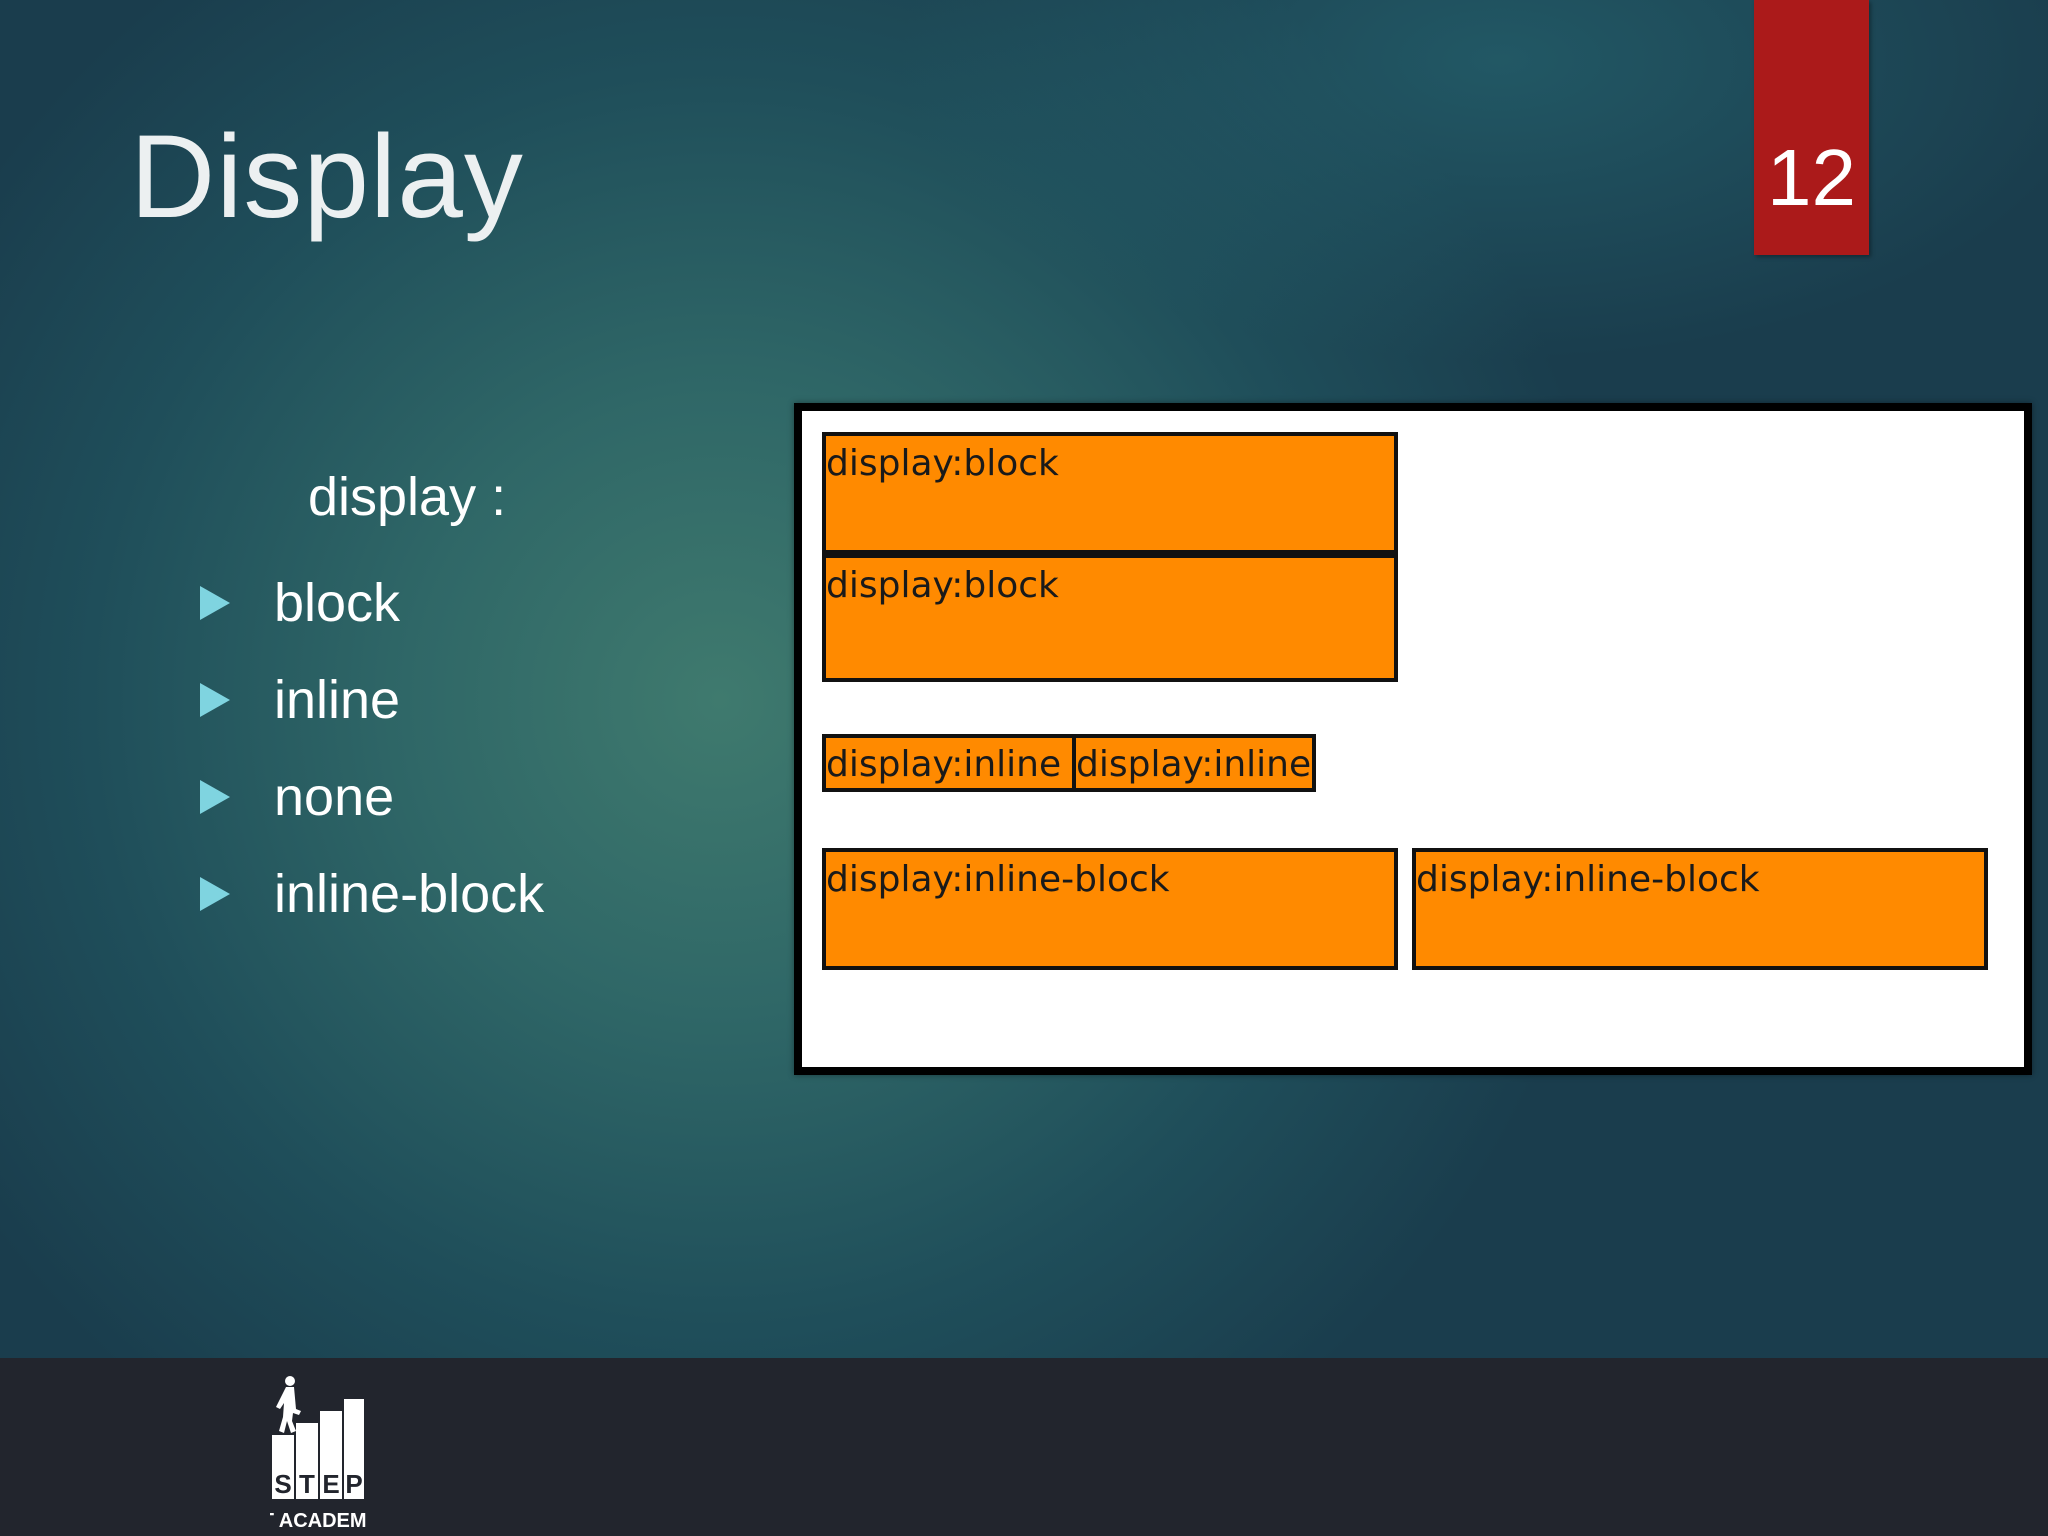 The height and width of the screenshot is (1536, 2048). What do you see at coordinates (1110, 909) in the screenshot?
I see `inline-block-box-1: display:inline-block` at bounding box center [1110, 909].